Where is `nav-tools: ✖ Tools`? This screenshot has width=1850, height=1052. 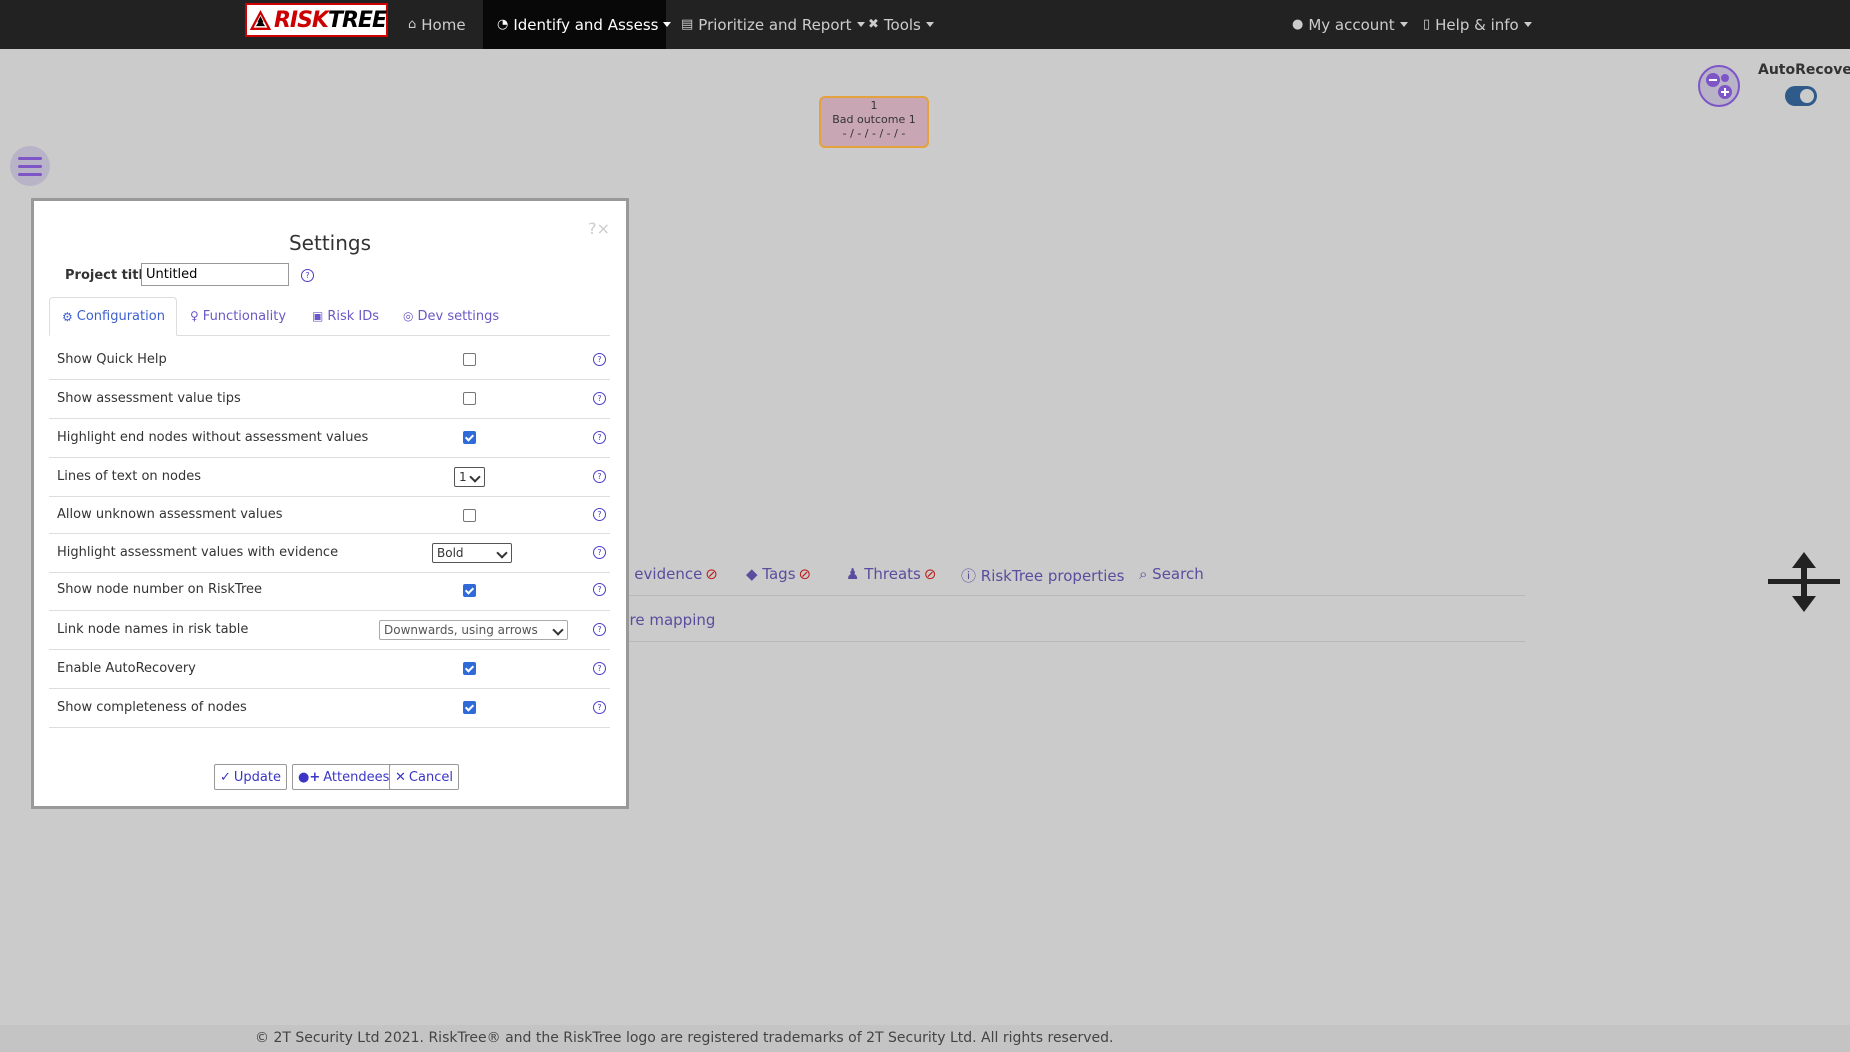
nav-tools: ✖ Tools is located at coordinates (901, 24).